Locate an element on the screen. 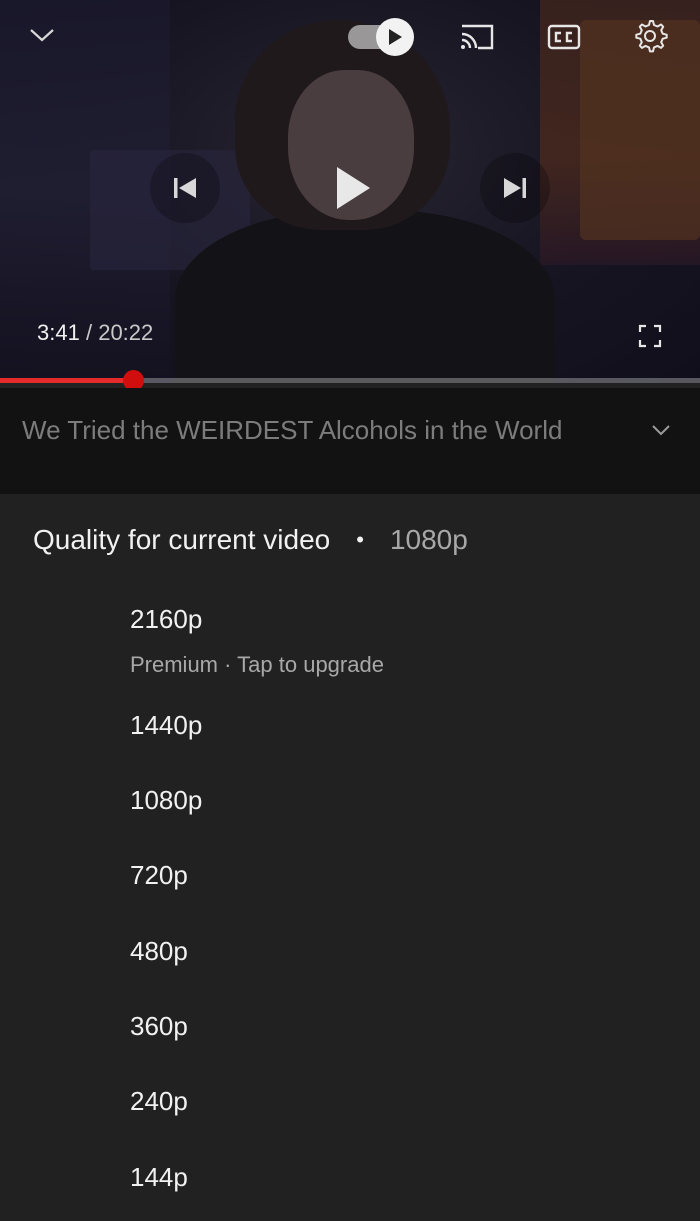 The width and height of the screenshot is (700, 1221). cast-icon is located at coordinates (477, 37).